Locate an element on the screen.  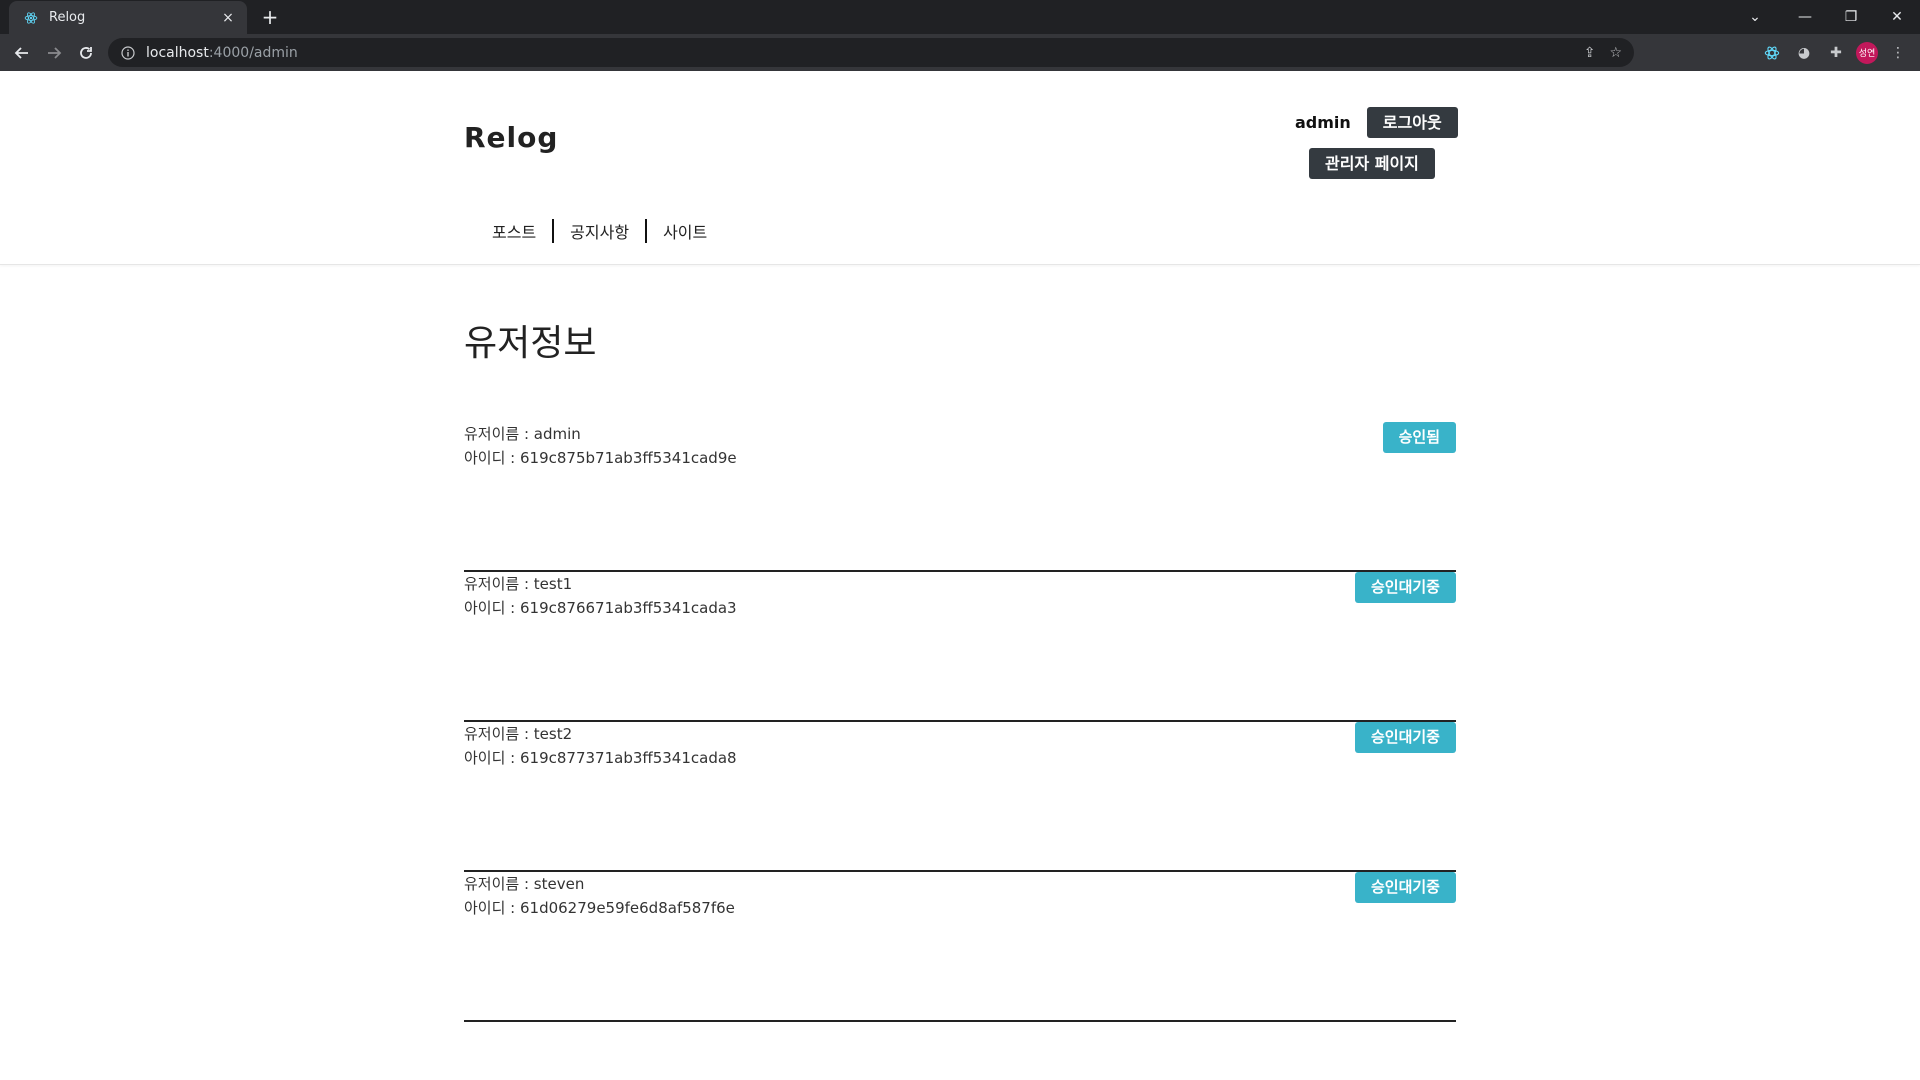
extension-face-icon: ◕ is located at coordinates (1804, 53).